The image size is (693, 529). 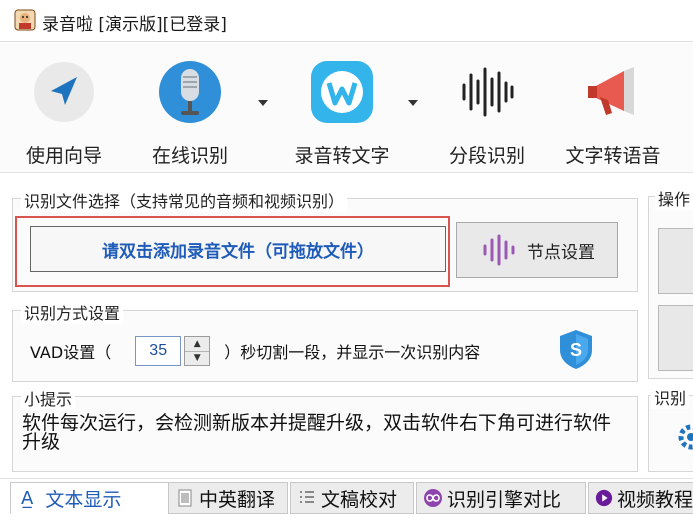 I want to click on document-icon, so click(x=185, y=498).